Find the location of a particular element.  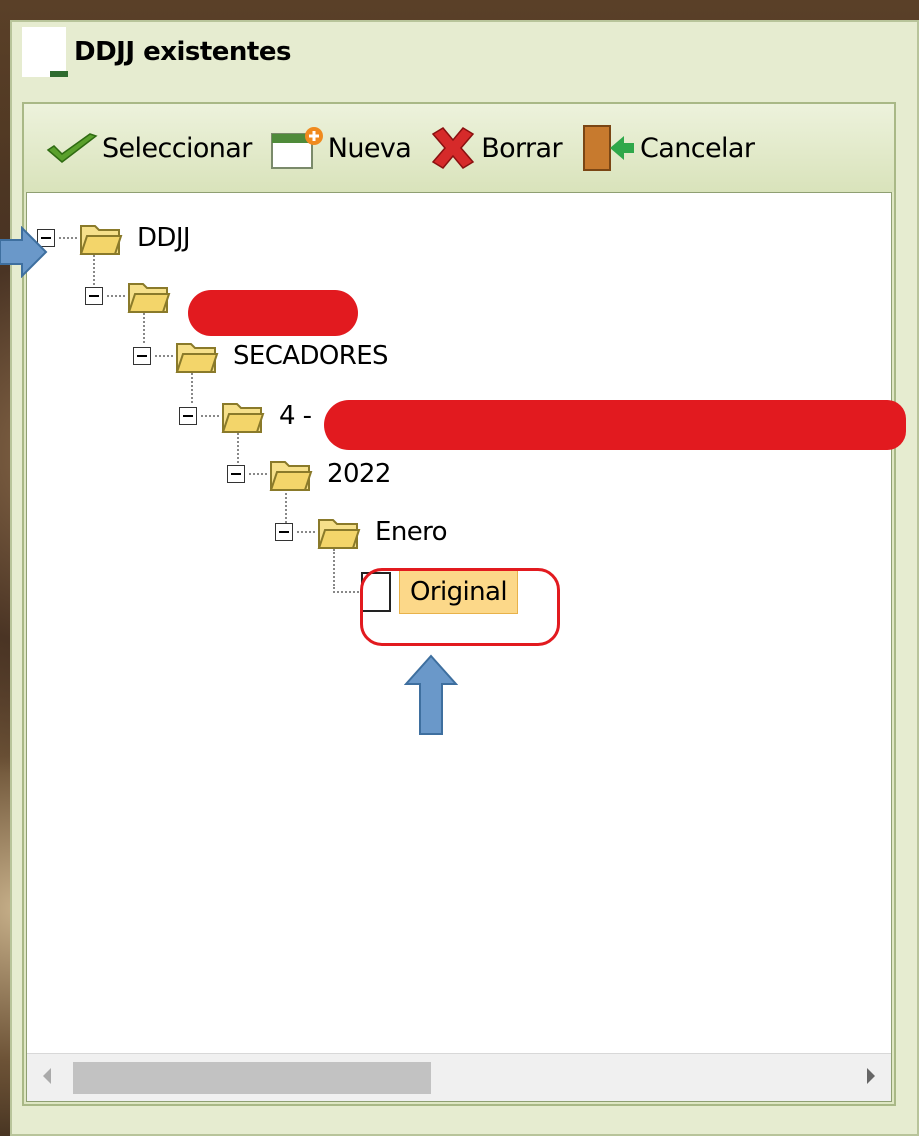

cancel-button: Cancelar is located at coordinates (667, 148).